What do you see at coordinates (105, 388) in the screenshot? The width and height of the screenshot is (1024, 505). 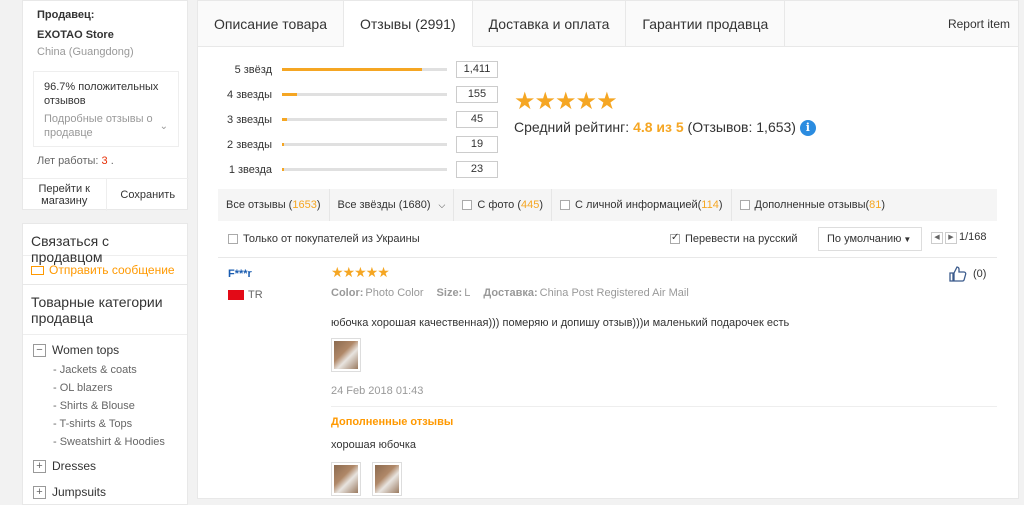 I see `category-item: - OL blazers` at bounding box center [105, 388].